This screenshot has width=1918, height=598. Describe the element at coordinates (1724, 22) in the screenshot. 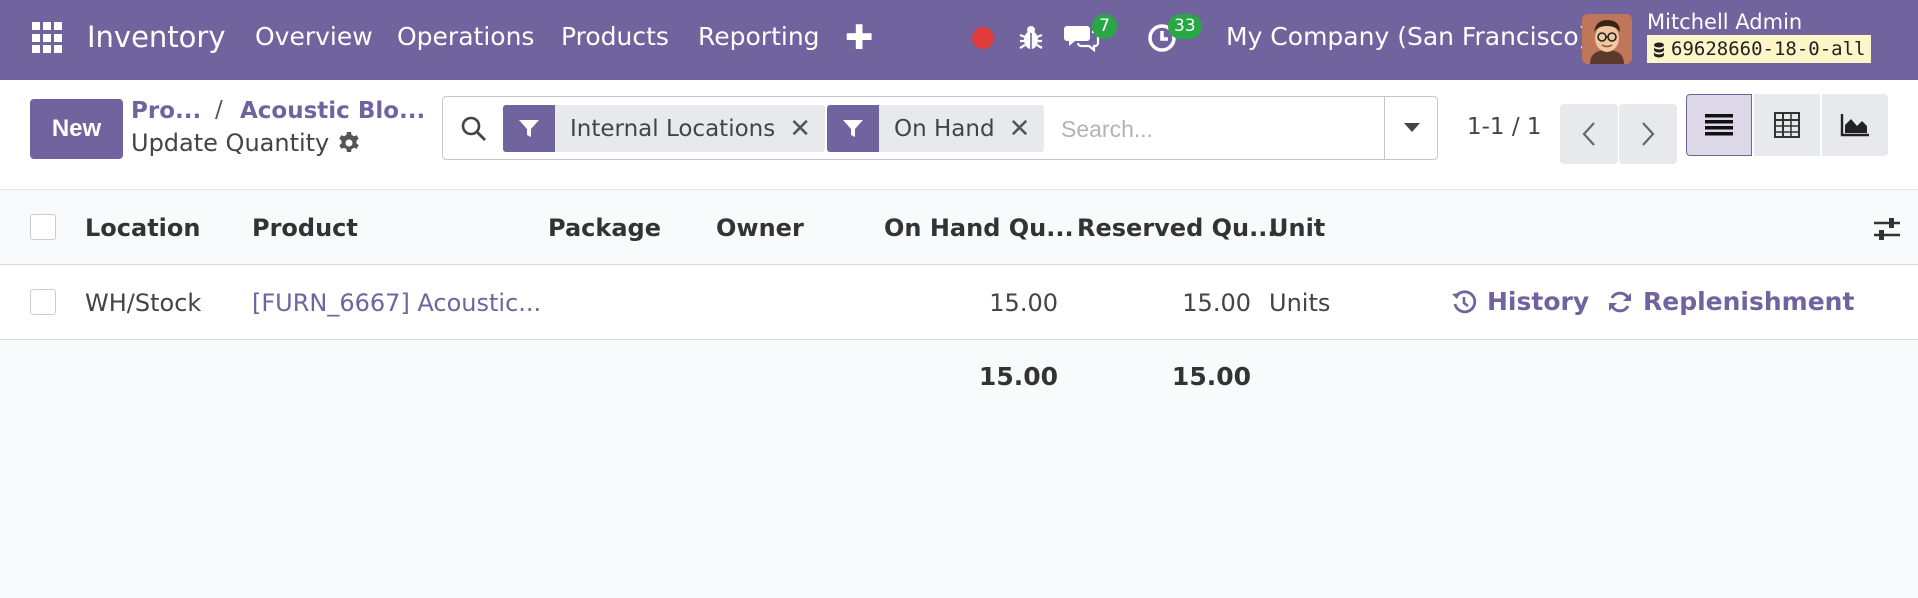

I see `user-name: Mitchell Admin` at that location.